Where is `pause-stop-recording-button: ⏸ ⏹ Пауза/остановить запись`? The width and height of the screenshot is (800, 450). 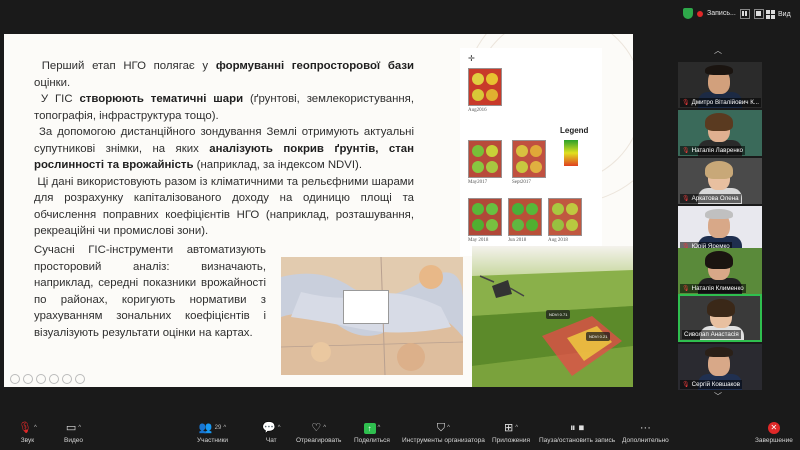 pause-stop-recording-button: ⏸ ⏹ Пауза/остановить запись is located at coordinates (577, 433).